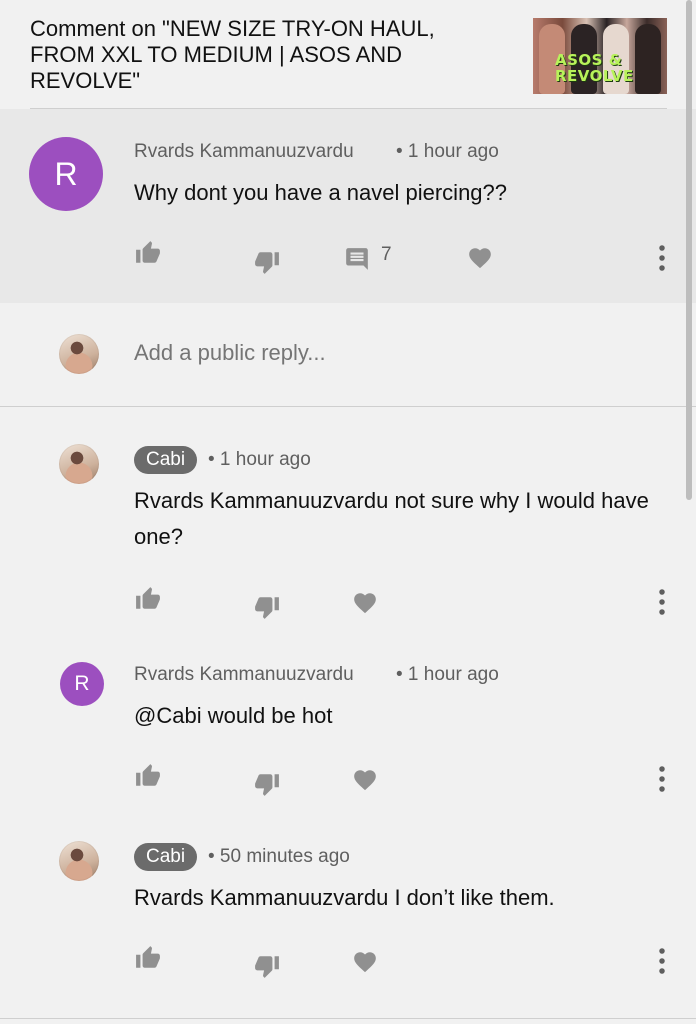 This screenshot has height=1024, width=696. Describe the element at coordinates (394, 353) in the screenshot. I see `reply-input` at that location.